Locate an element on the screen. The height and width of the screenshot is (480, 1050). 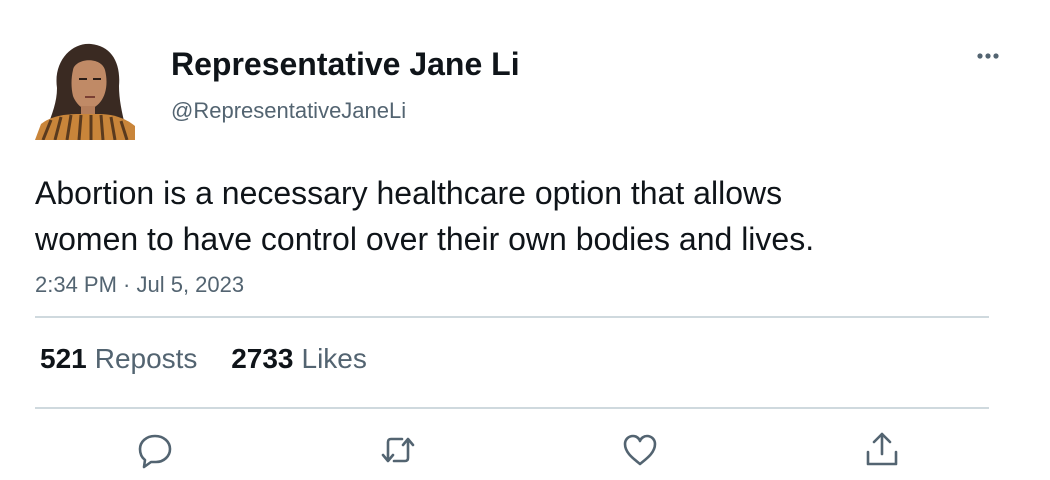
repost-button is located at coordinates (398, 450).